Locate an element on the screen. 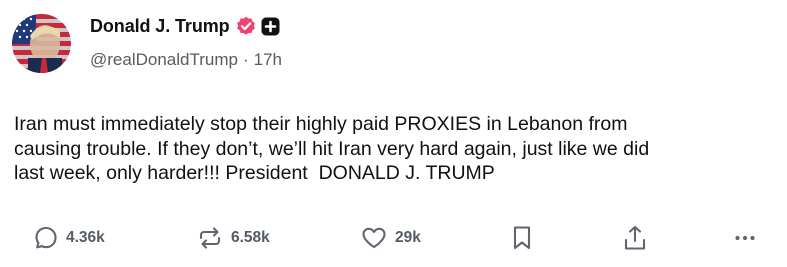 The width and height of the screenshot is (787, 267). avatar-image is located at coordinates (41, 43).